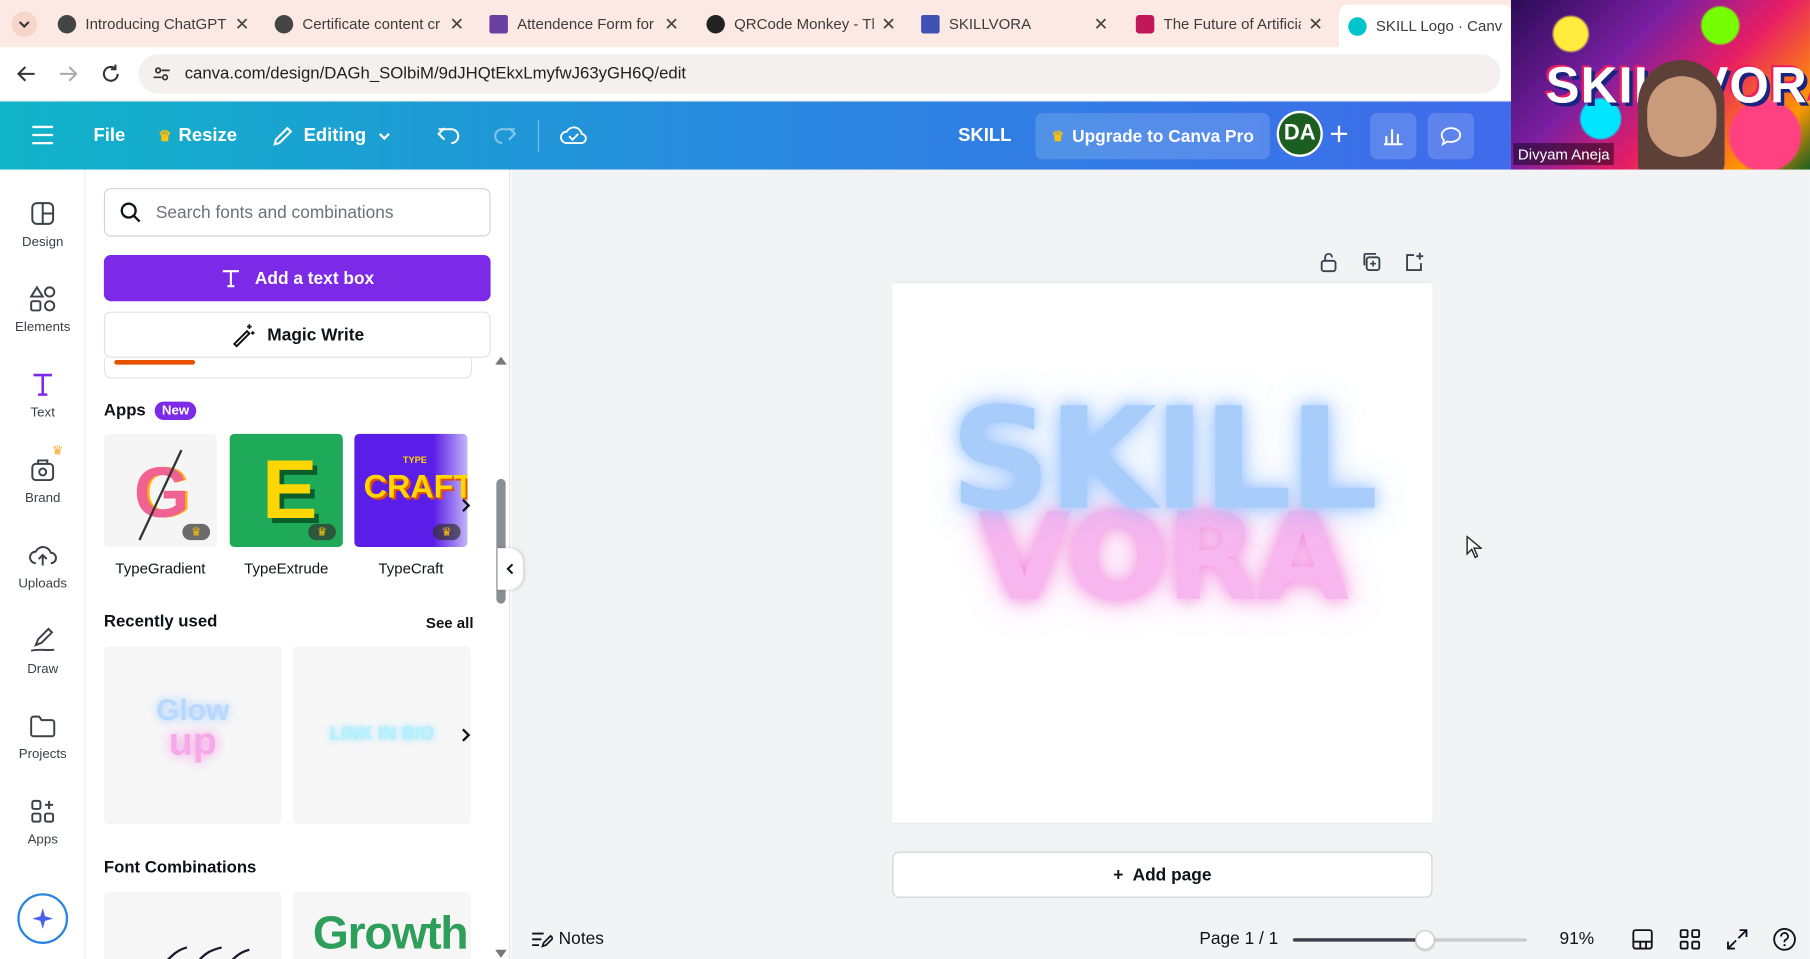  What do you see at coordinates (411, 490) in the screenshot?
I see `app-tile-typecraft: TYPE CRAFT ♛` at bounding box center [411, 490].